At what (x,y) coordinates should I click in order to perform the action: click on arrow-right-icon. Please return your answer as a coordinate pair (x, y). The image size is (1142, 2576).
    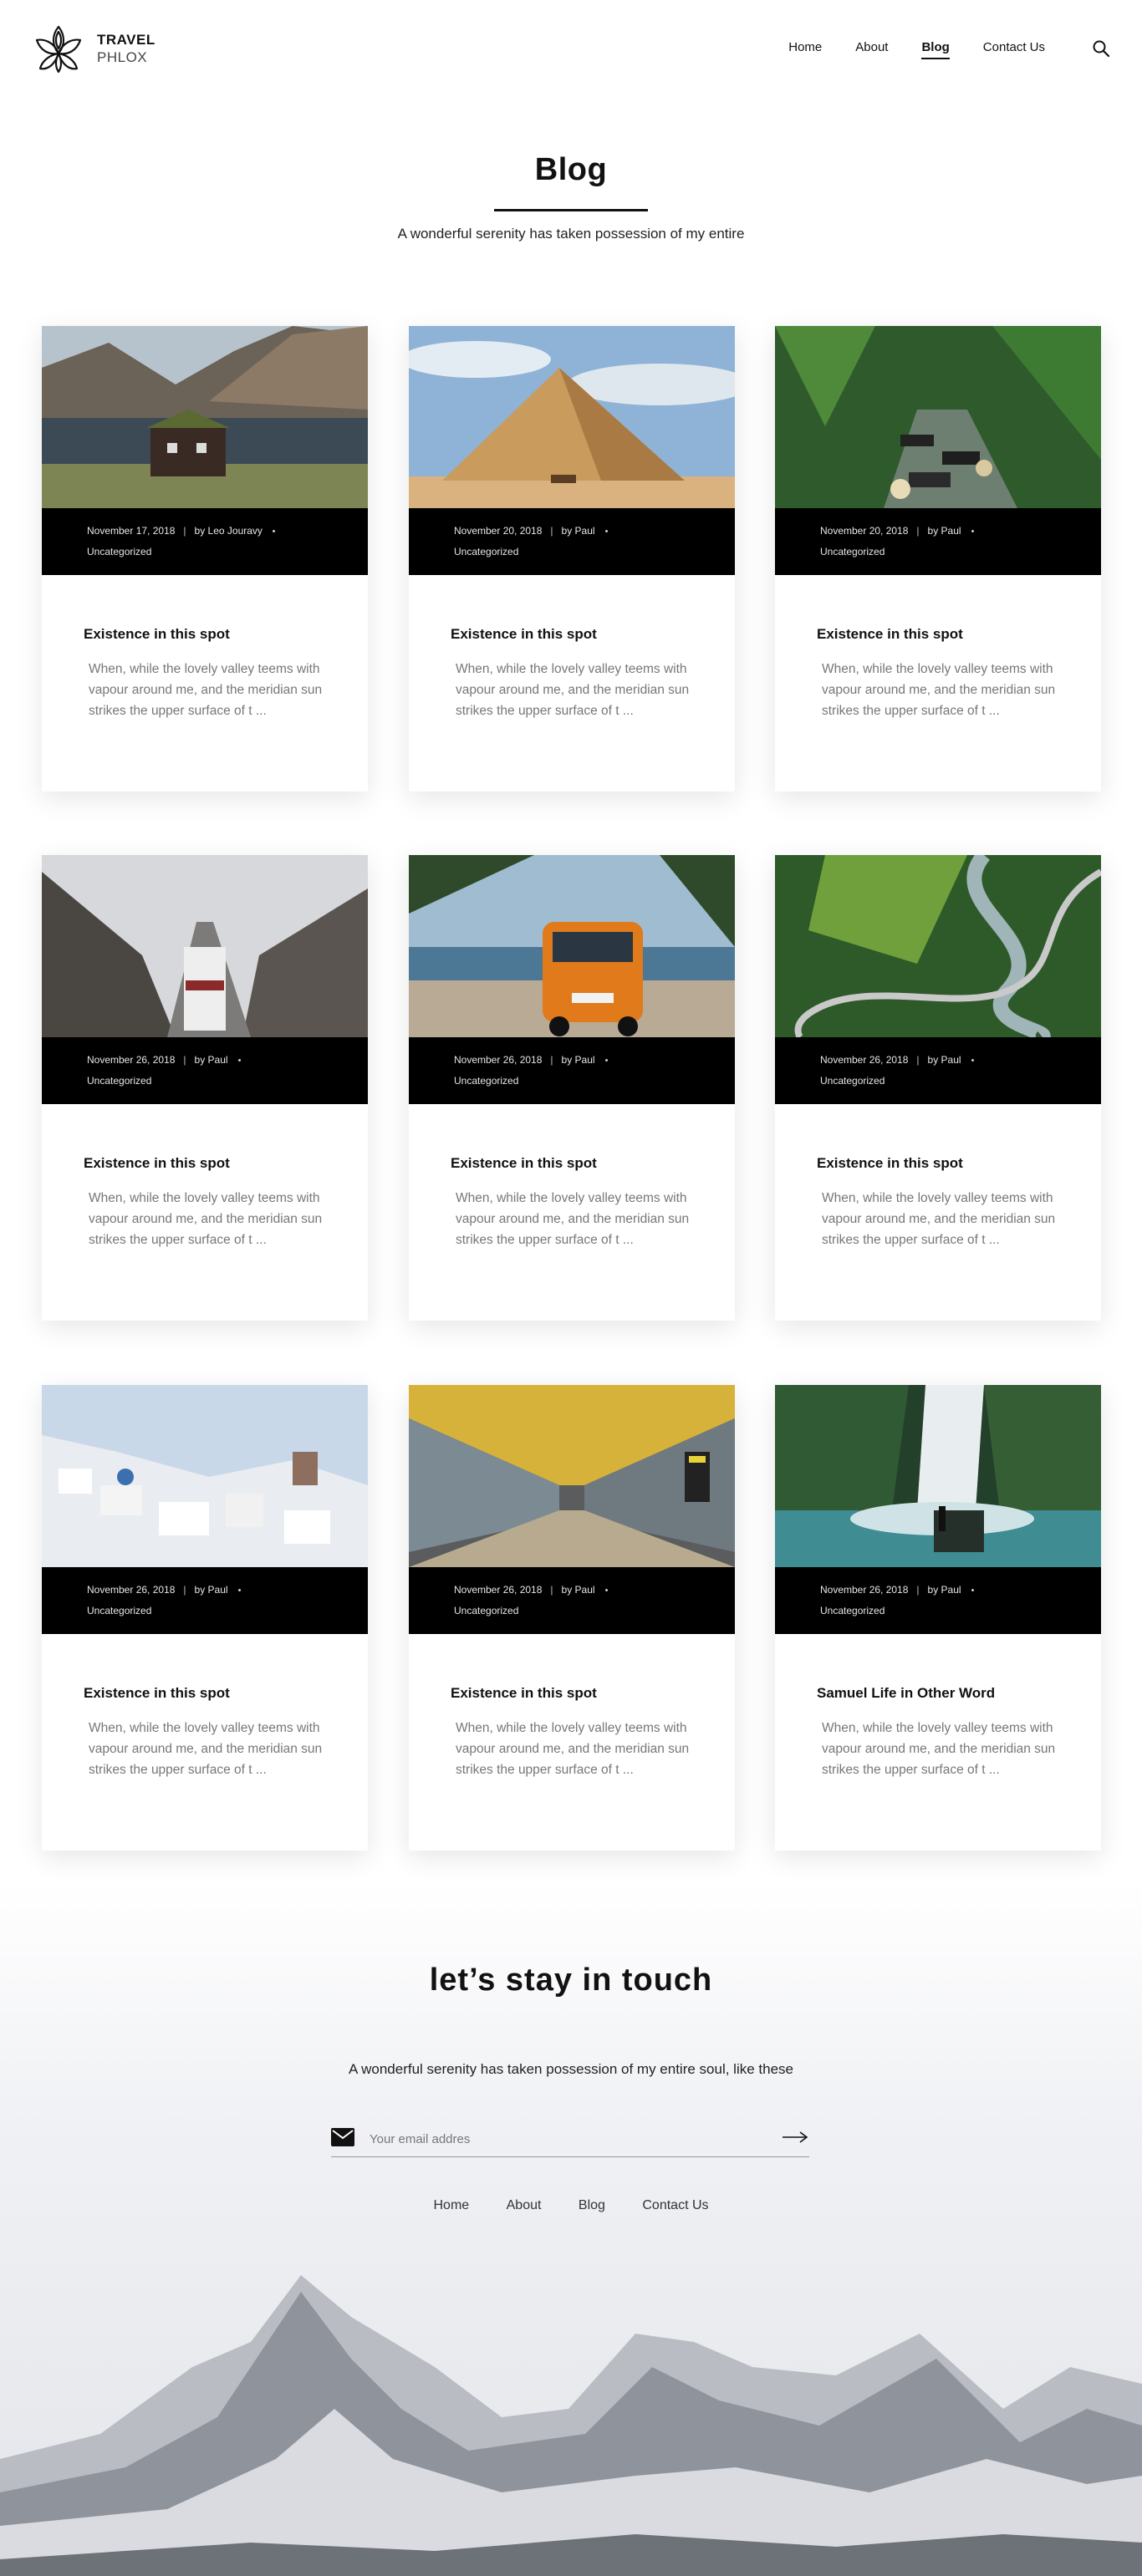
    Looking at the image, I should click on (795, 2137).